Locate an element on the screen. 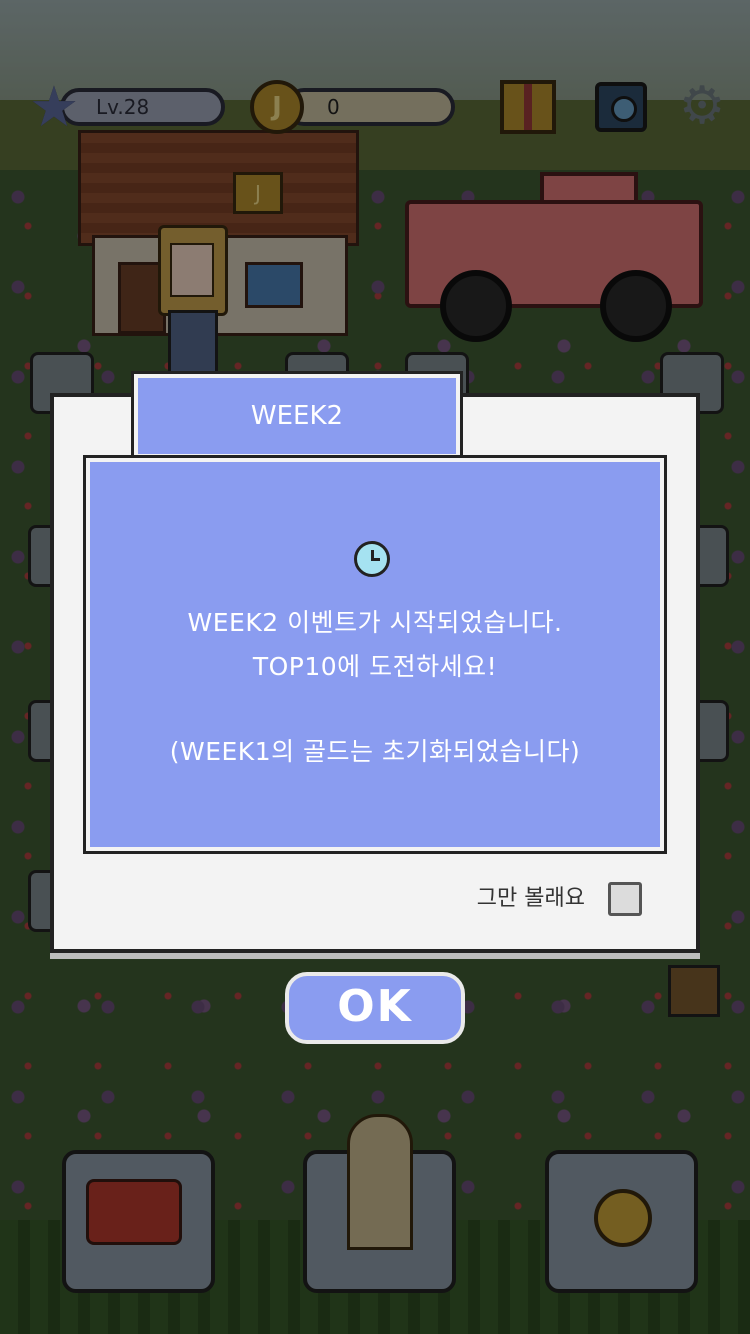 This screenshot has width=750, height=1334. ok-button: OK is located at coordinates (375, 1008).